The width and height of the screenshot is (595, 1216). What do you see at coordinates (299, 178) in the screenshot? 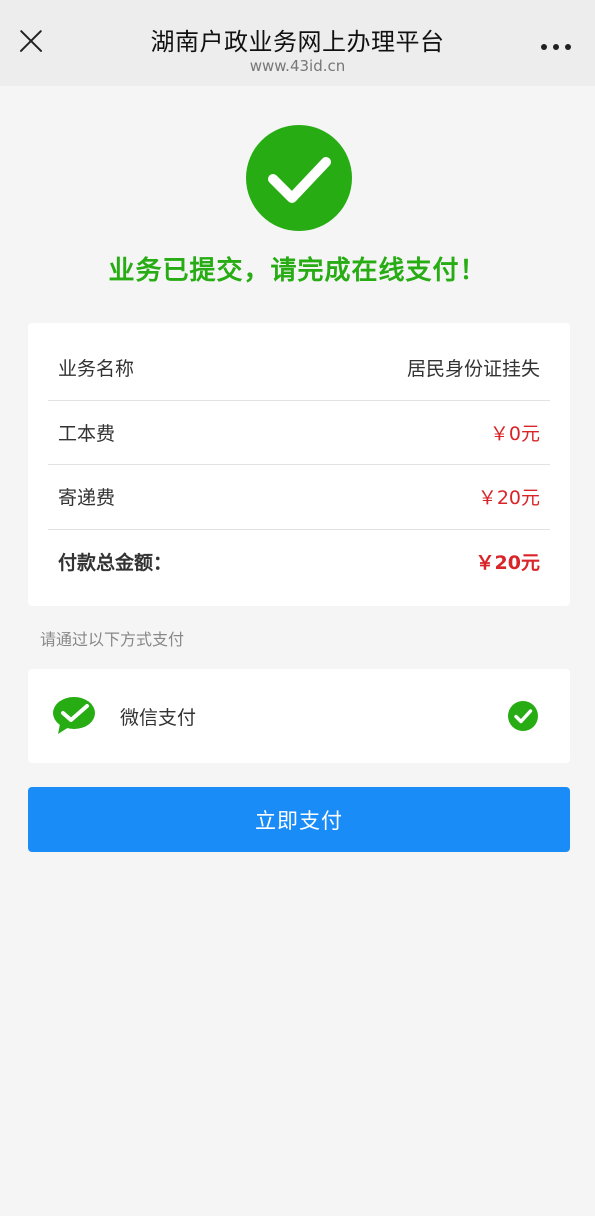
I see `success-check-icon` at bounding box center [299, 178].